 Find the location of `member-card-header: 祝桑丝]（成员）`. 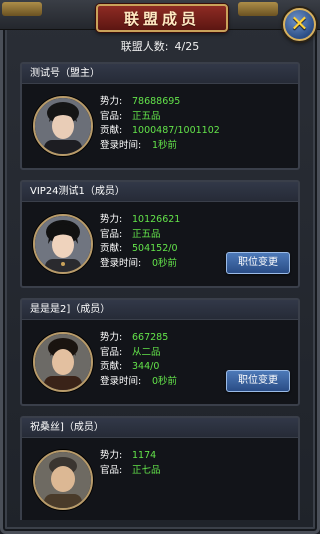

member-card-header: 祝桑丝]（成员） is located at coordinates (160, 428).